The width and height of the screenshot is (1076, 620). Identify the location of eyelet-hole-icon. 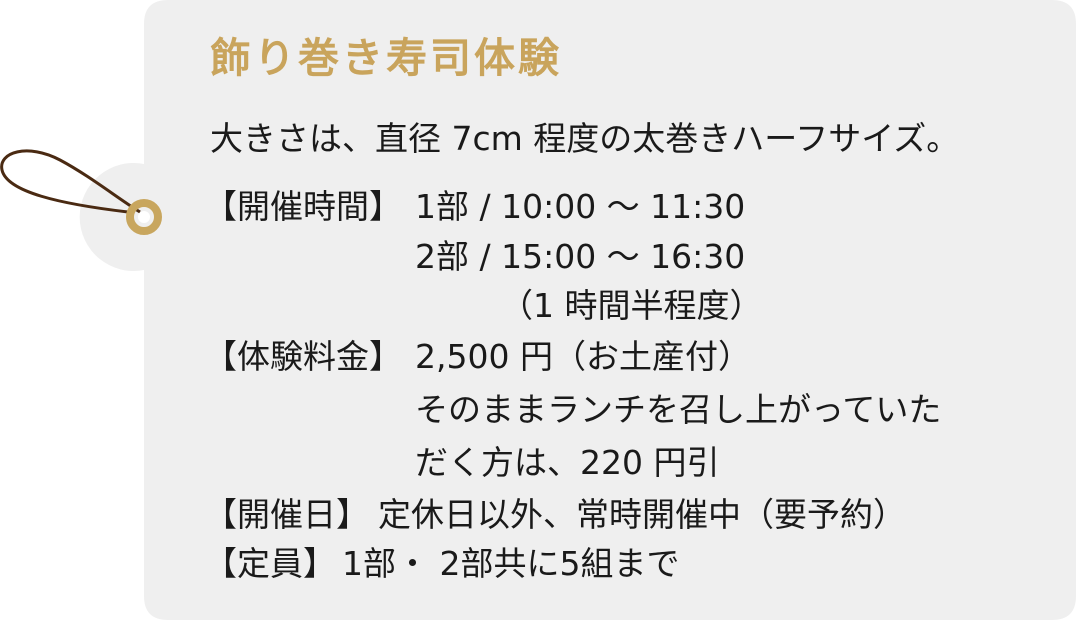
(144, 217).